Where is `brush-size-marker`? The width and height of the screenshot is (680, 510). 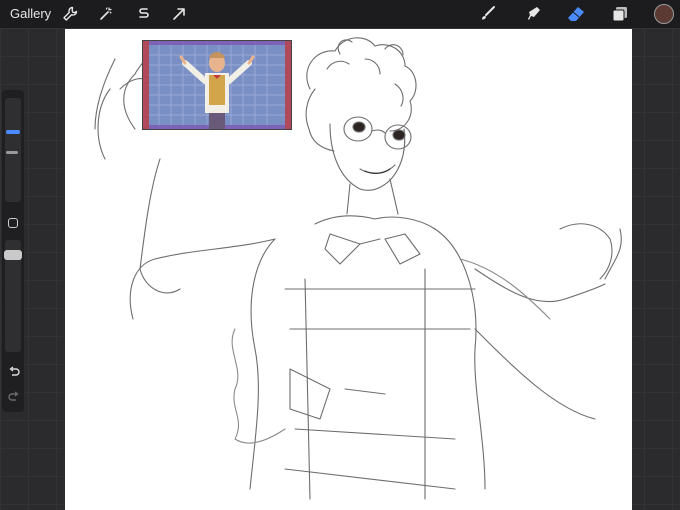
brush-size-marker is located at coordinates (12, 152).